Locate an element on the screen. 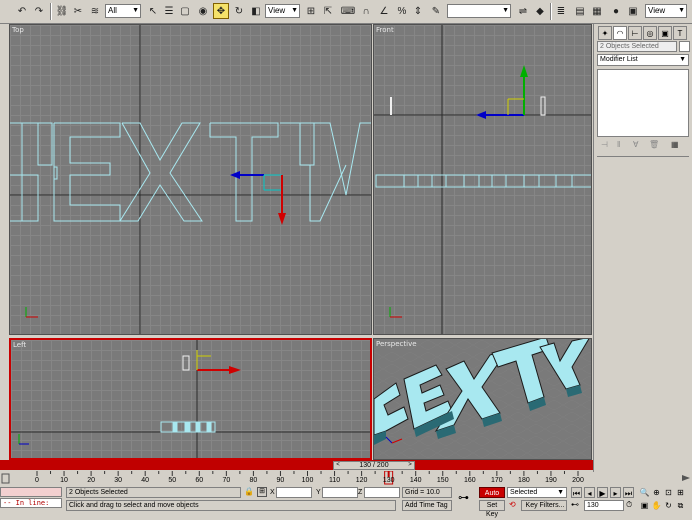 This screenshot has width=692, height=520. pan-icon: ✋ is located at coordinates (656, 505).